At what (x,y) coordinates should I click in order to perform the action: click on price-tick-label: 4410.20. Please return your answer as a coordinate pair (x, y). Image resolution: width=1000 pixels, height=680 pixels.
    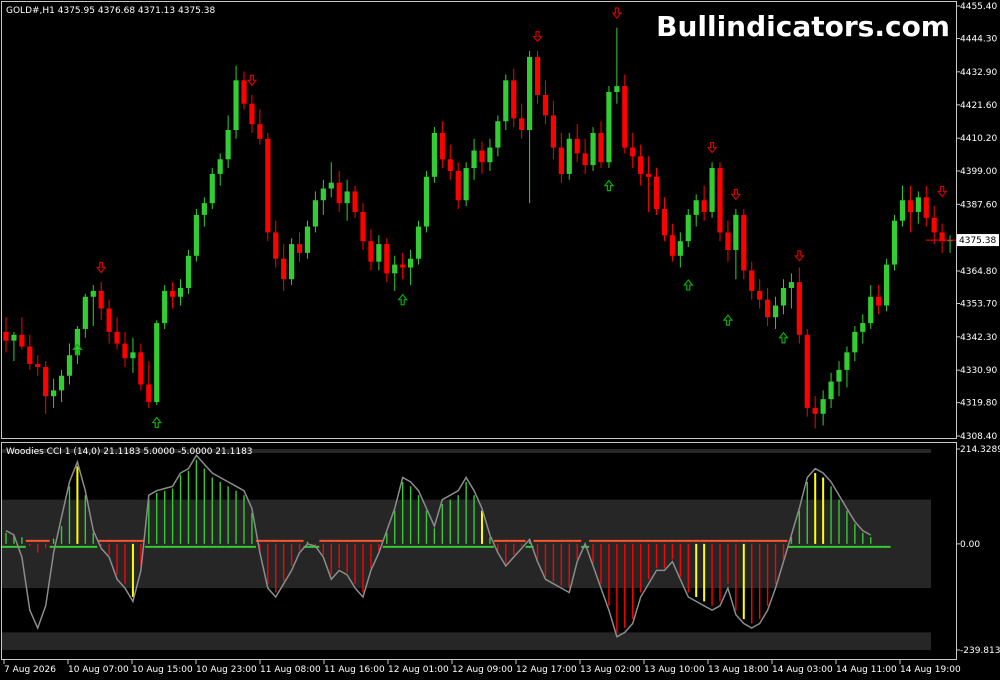
    Looking at the image, I should click on (978, 139).